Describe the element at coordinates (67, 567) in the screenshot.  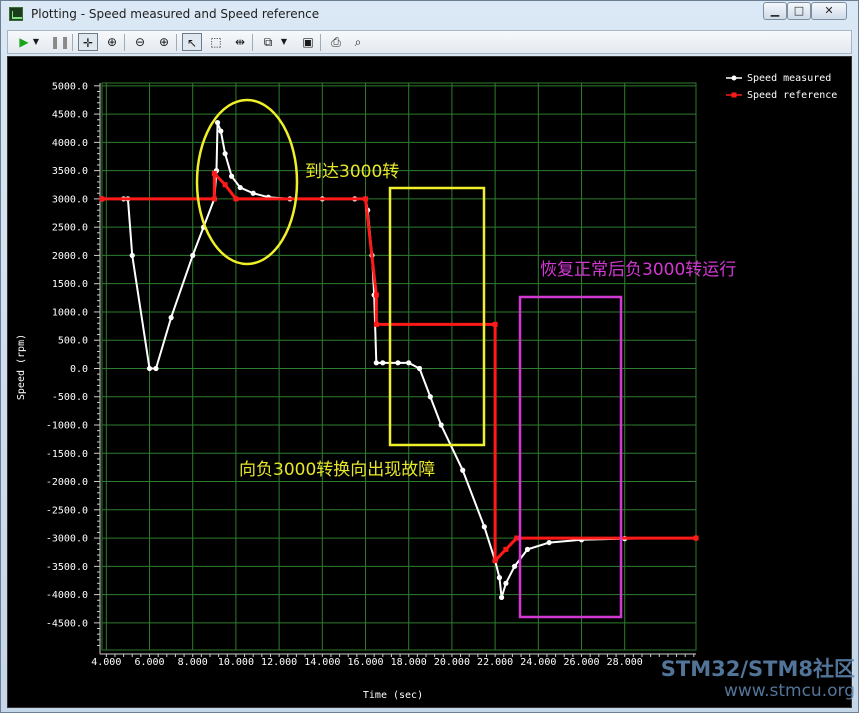
I see `y-tick-label: -3500.0` at that location.